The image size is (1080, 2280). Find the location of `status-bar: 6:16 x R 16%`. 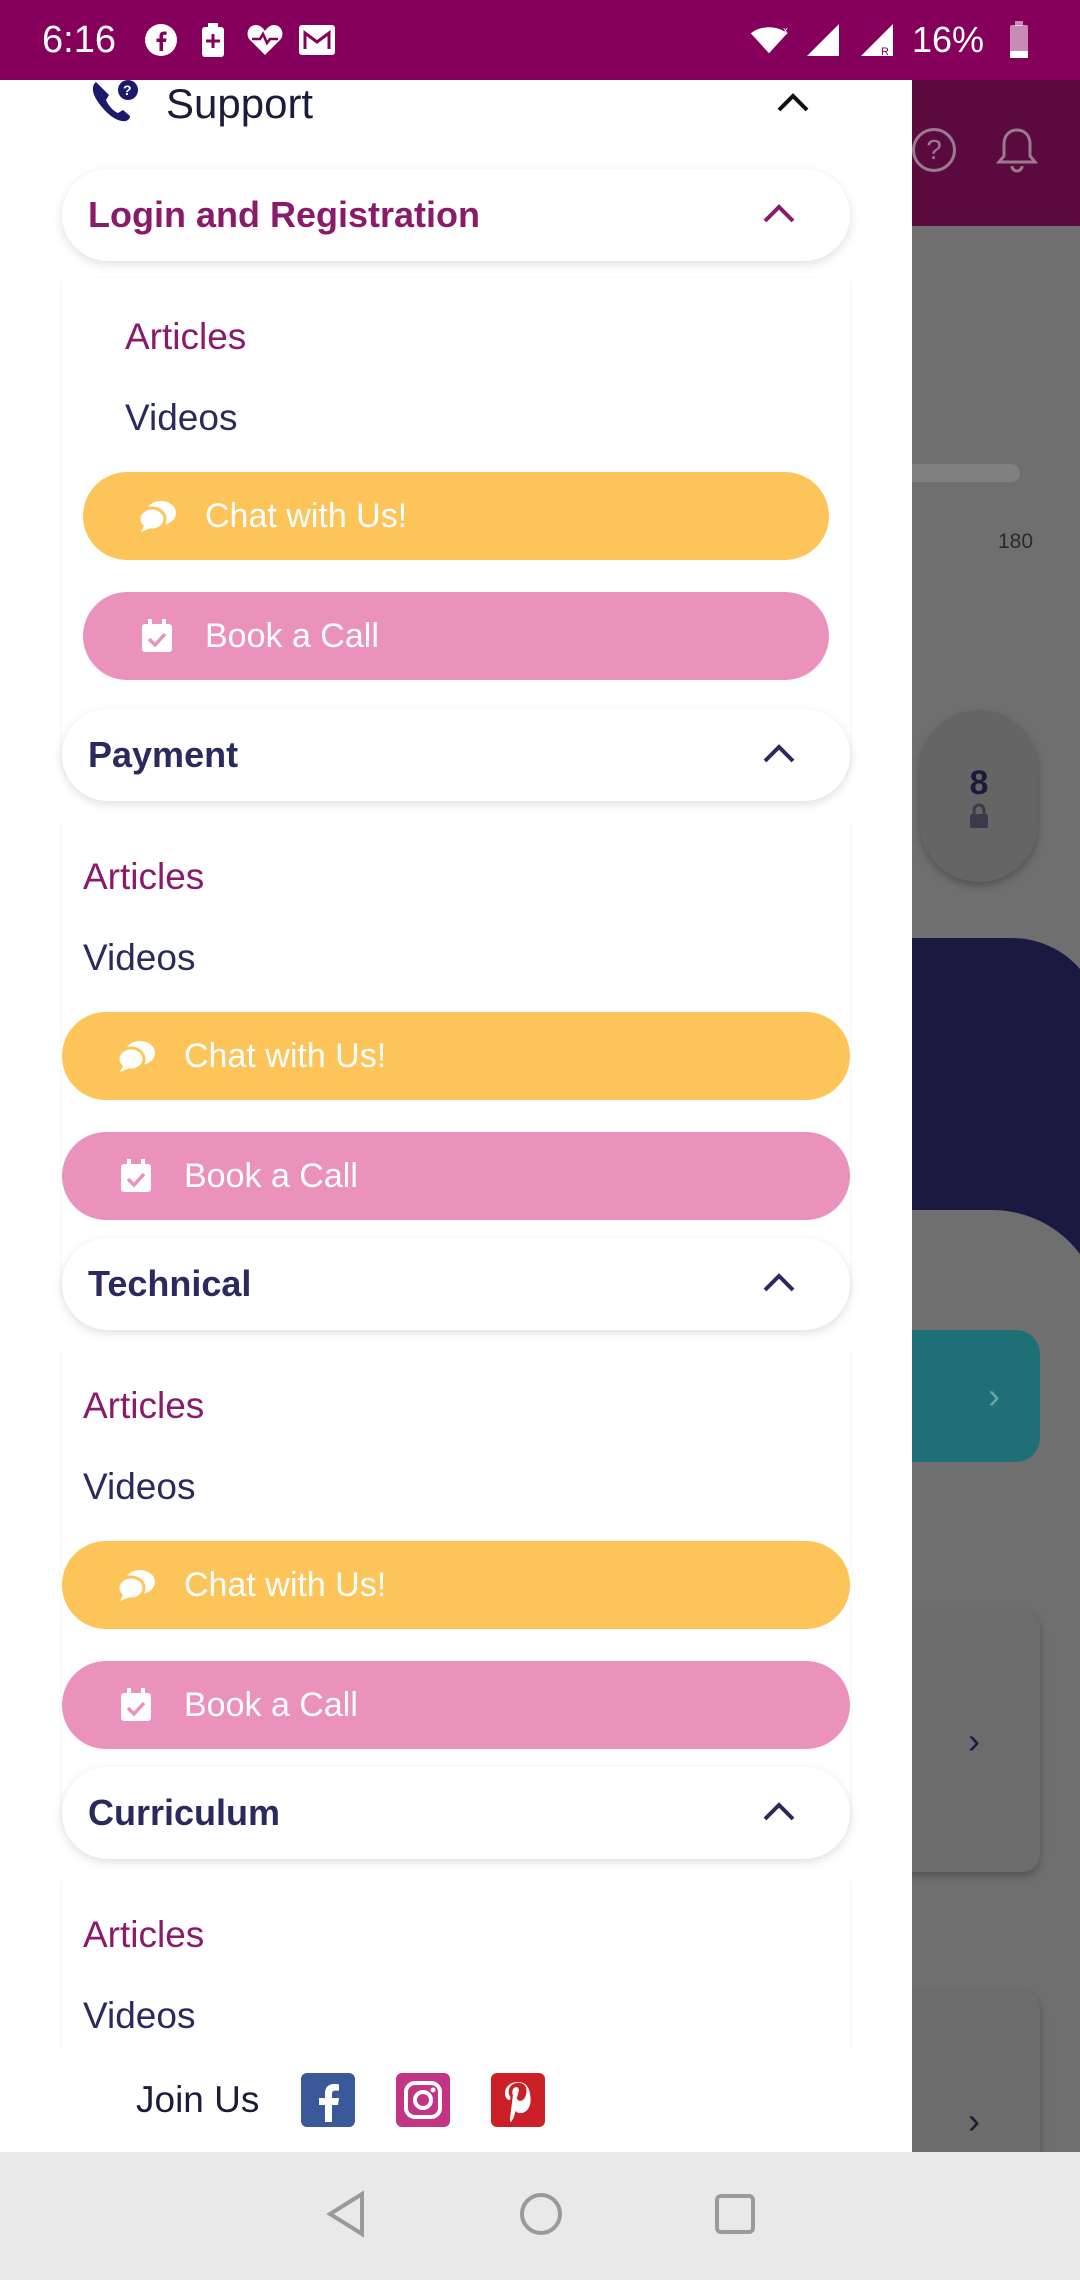

status-bar: 6:16 x R 16% is located at coordinates (540, 40).